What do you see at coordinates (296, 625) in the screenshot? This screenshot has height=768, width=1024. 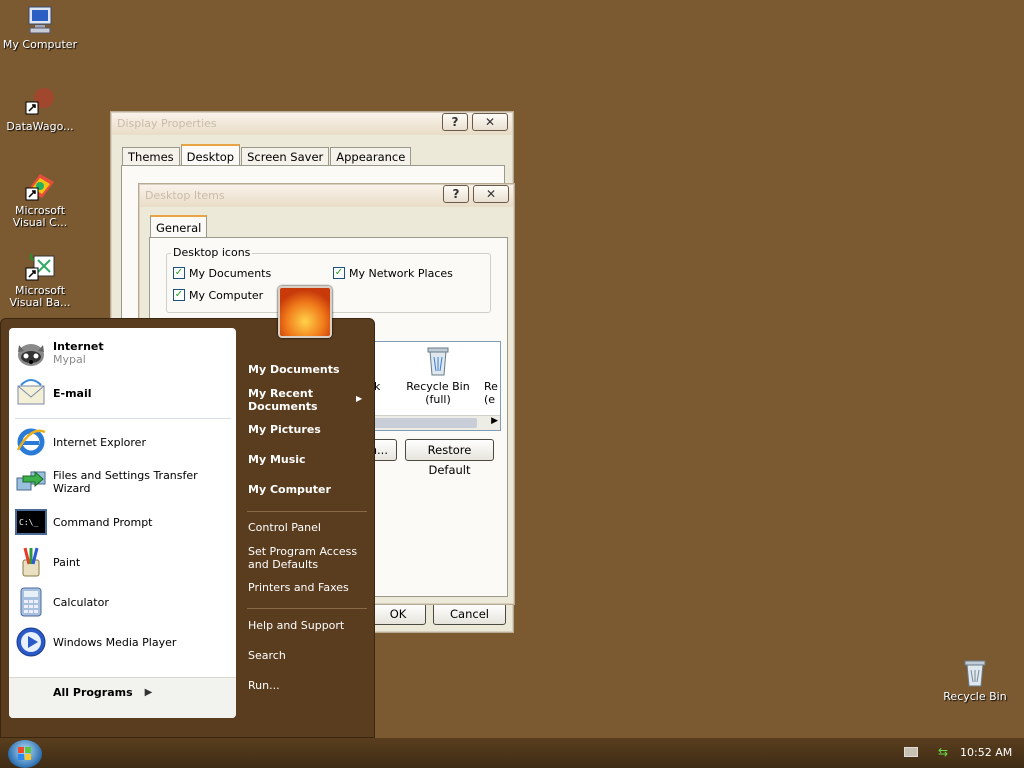 I see `place-help-support: Help and Support` at bounding box center [296, 625].